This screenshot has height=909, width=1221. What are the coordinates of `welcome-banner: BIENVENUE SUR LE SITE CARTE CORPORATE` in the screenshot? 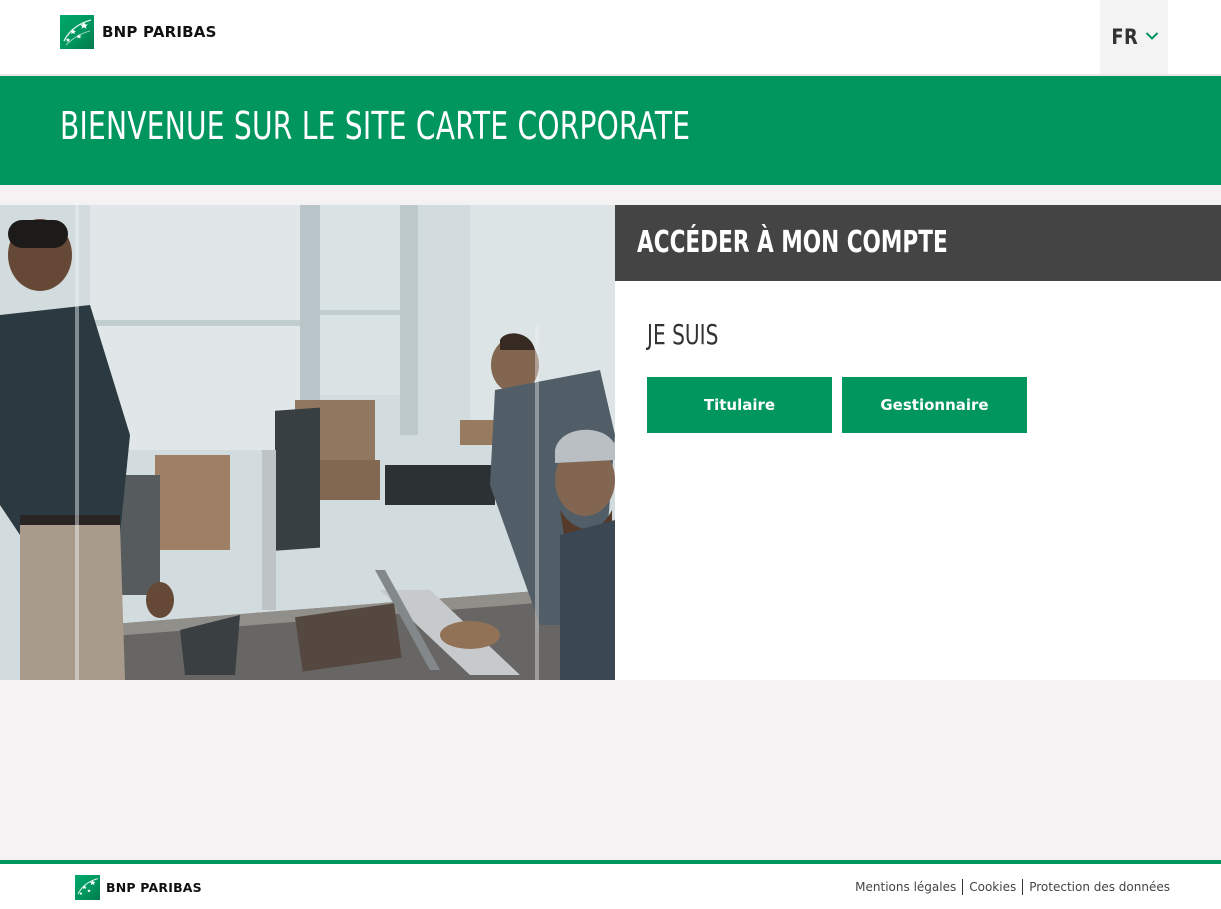 It's located at (610, 130).